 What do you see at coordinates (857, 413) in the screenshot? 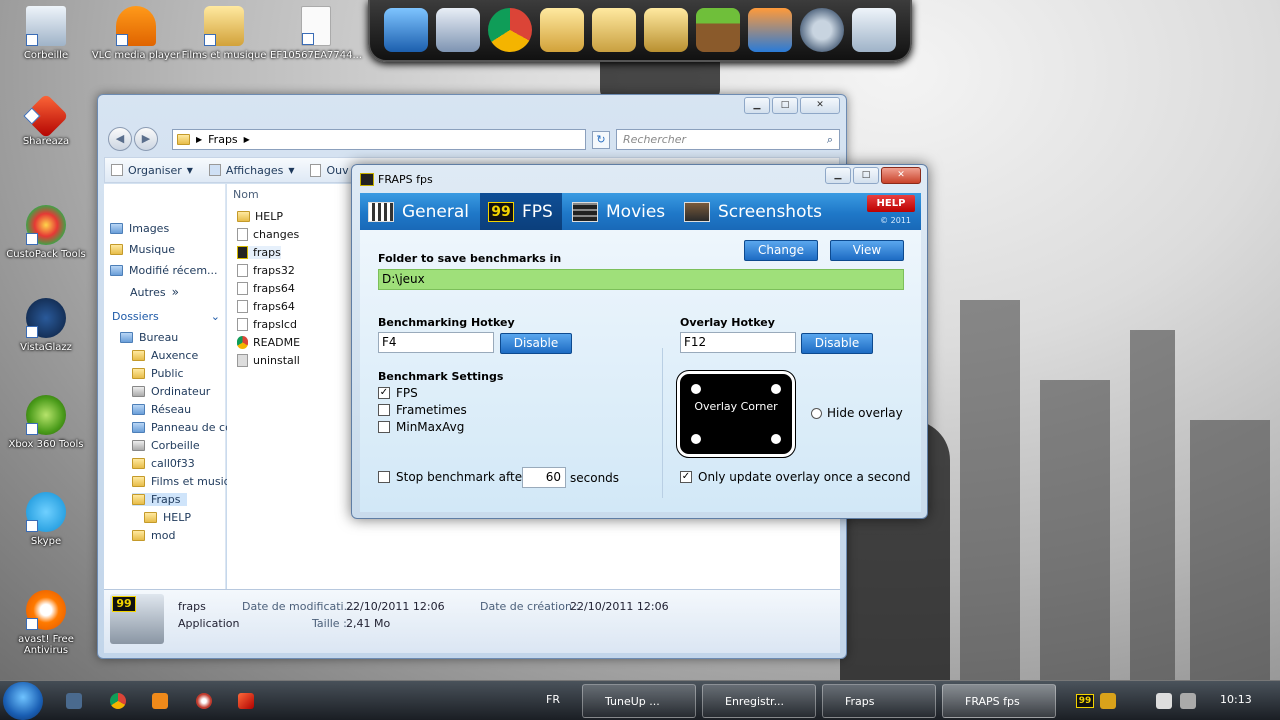
I see `hide-overlay-radio: Hide overlay` at bounding box center [857, 413].